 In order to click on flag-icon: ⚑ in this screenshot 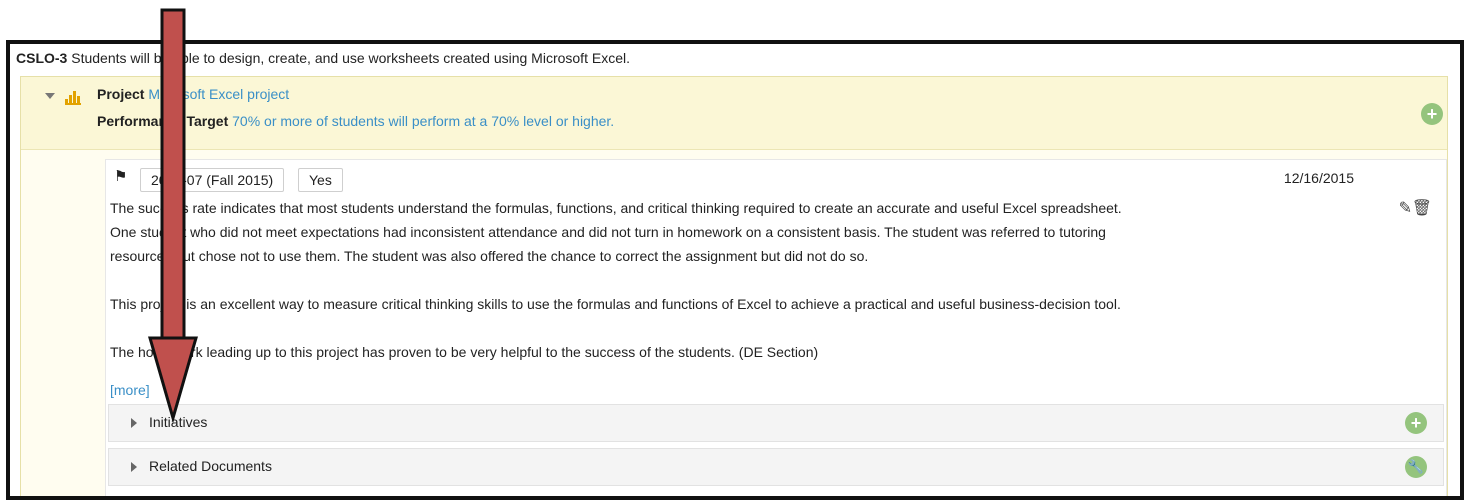, I will do `click(121, 176)`.